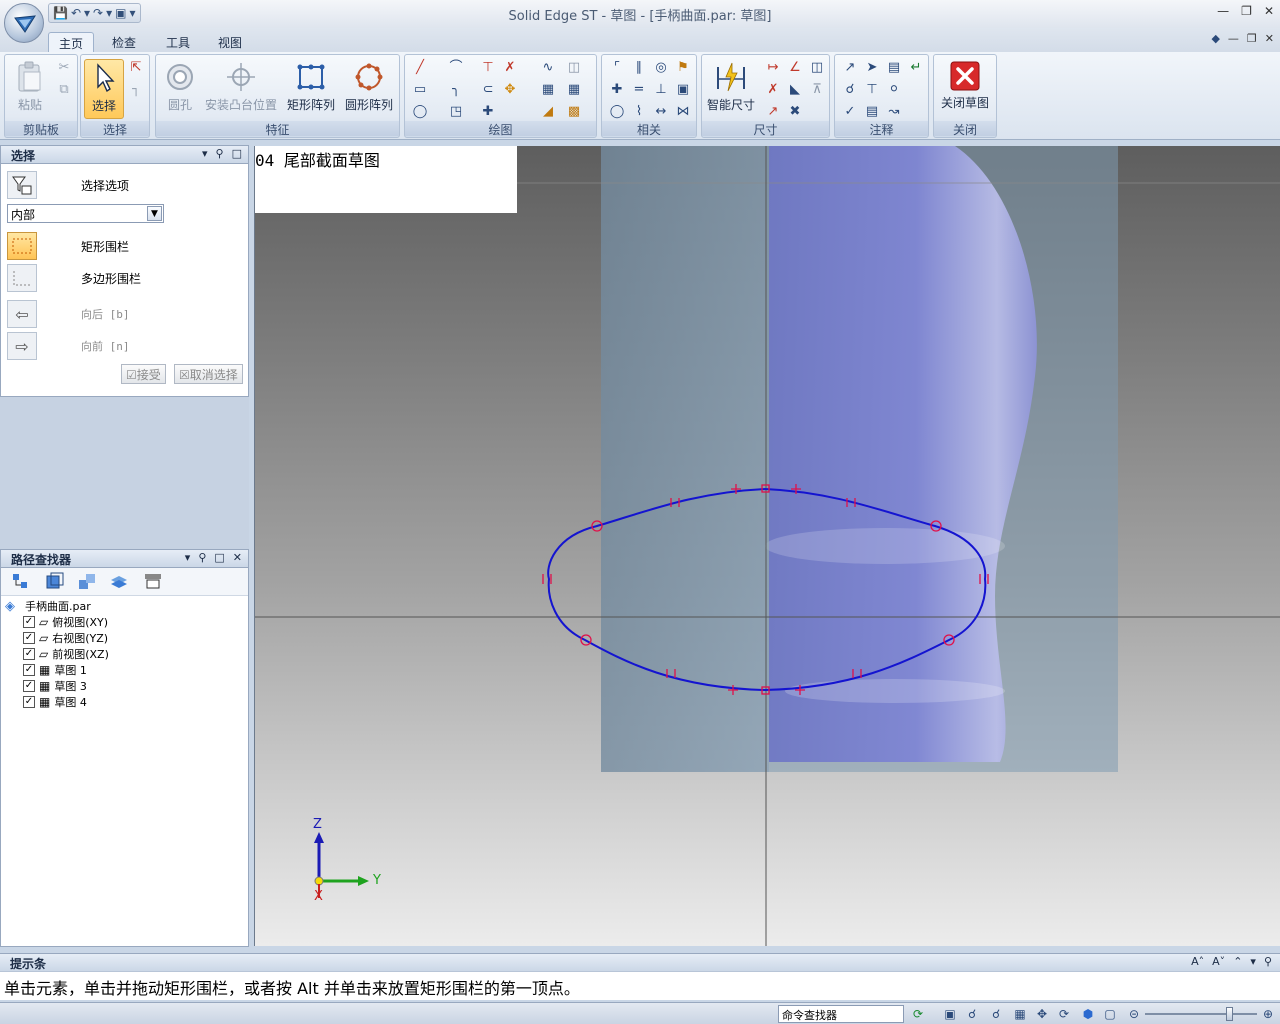  I want to click on pathfinder-float-icon: □, so click(219, 557).